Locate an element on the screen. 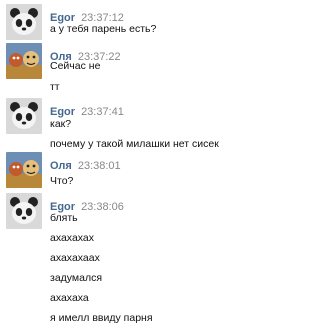  message-text: ахахахах is located at coordinates (72, 238).